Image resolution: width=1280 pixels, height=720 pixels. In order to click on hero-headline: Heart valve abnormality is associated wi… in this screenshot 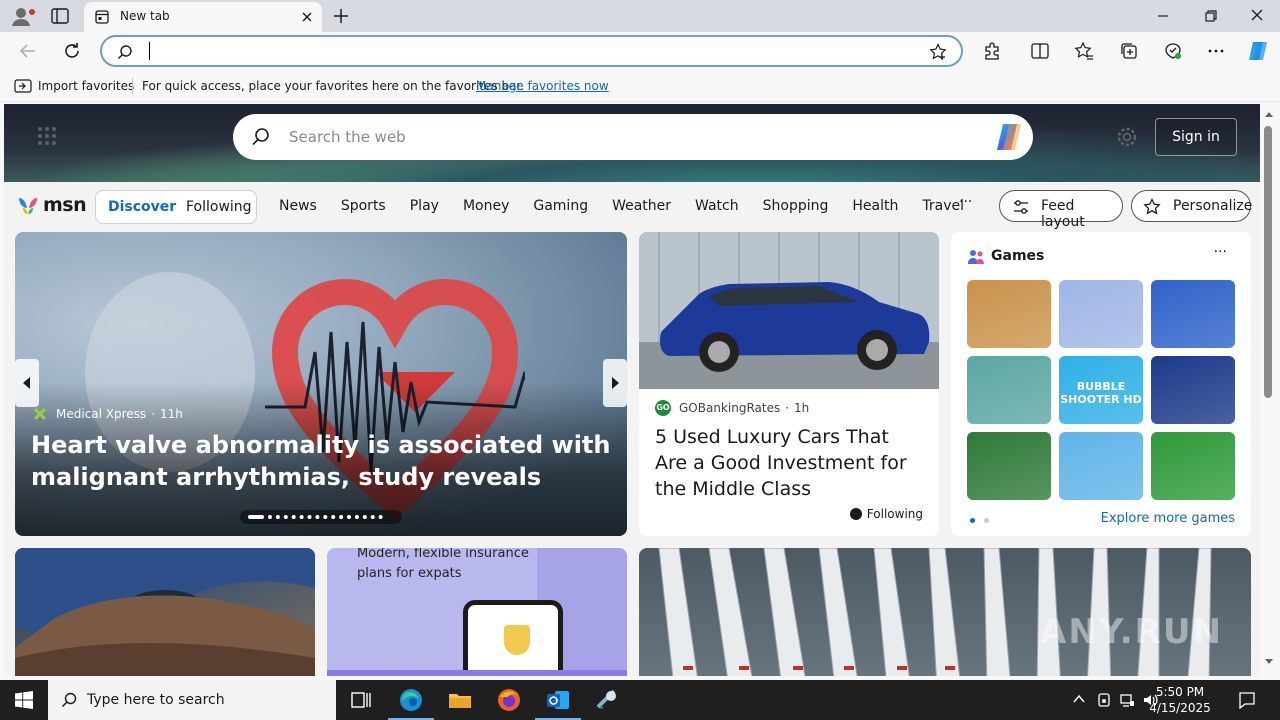, I will do `click(326, 461)`.